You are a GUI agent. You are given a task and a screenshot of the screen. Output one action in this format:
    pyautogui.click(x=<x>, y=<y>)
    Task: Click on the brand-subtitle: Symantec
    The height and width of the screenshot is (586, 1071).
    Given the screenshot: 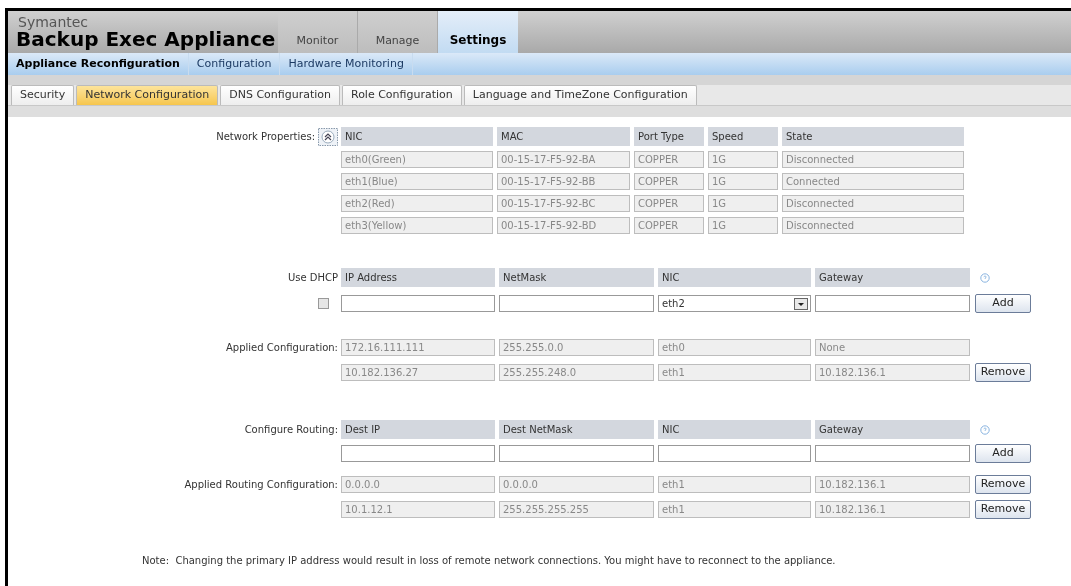 What is the action you would take?
    pyautogui.click(x=53, y=22)
    